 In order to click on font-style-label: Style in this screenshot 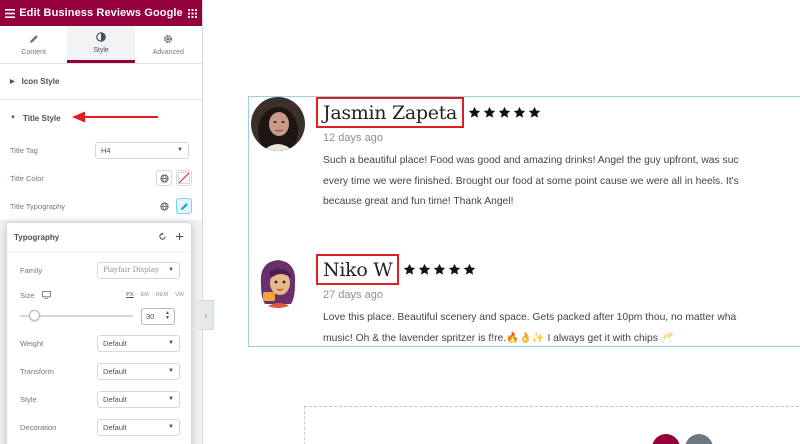, I will do `click(28, 399)`.